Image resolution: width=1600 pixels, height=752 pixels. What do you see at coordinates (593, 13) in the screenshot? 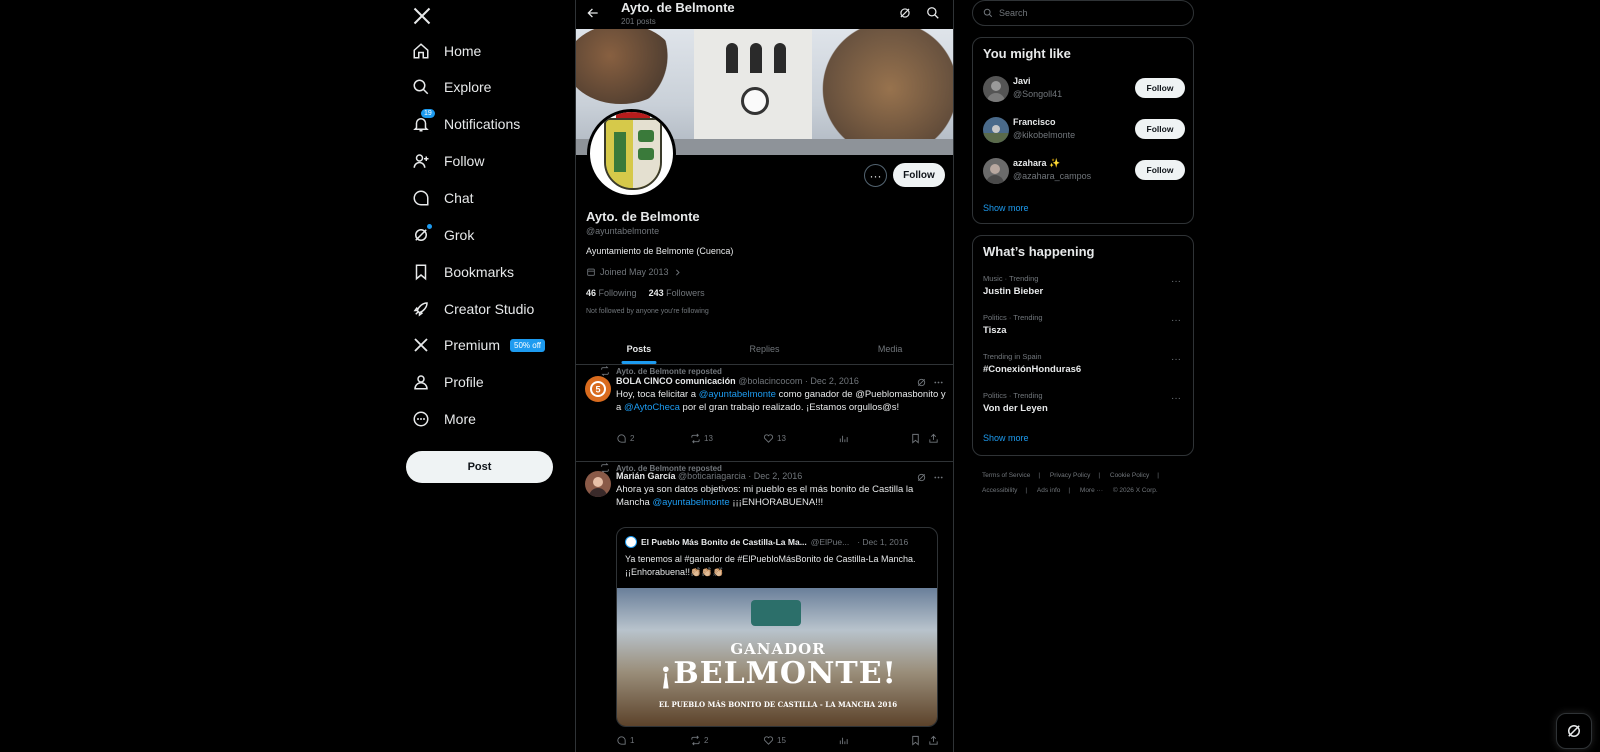
I see `back-arrow-icon` at bounding box center [593, 13].